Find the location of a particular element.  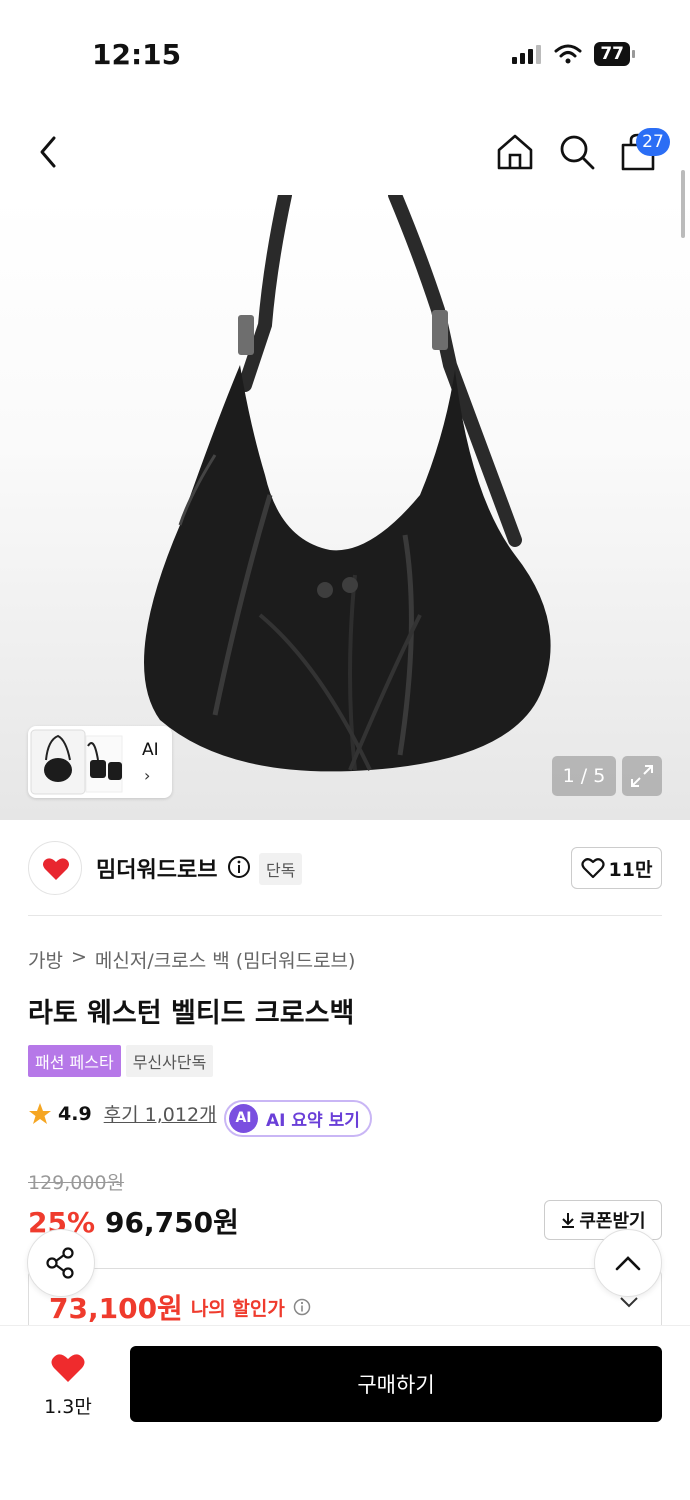

original-price: 129,000원 is located at coordinates (76, 1183).